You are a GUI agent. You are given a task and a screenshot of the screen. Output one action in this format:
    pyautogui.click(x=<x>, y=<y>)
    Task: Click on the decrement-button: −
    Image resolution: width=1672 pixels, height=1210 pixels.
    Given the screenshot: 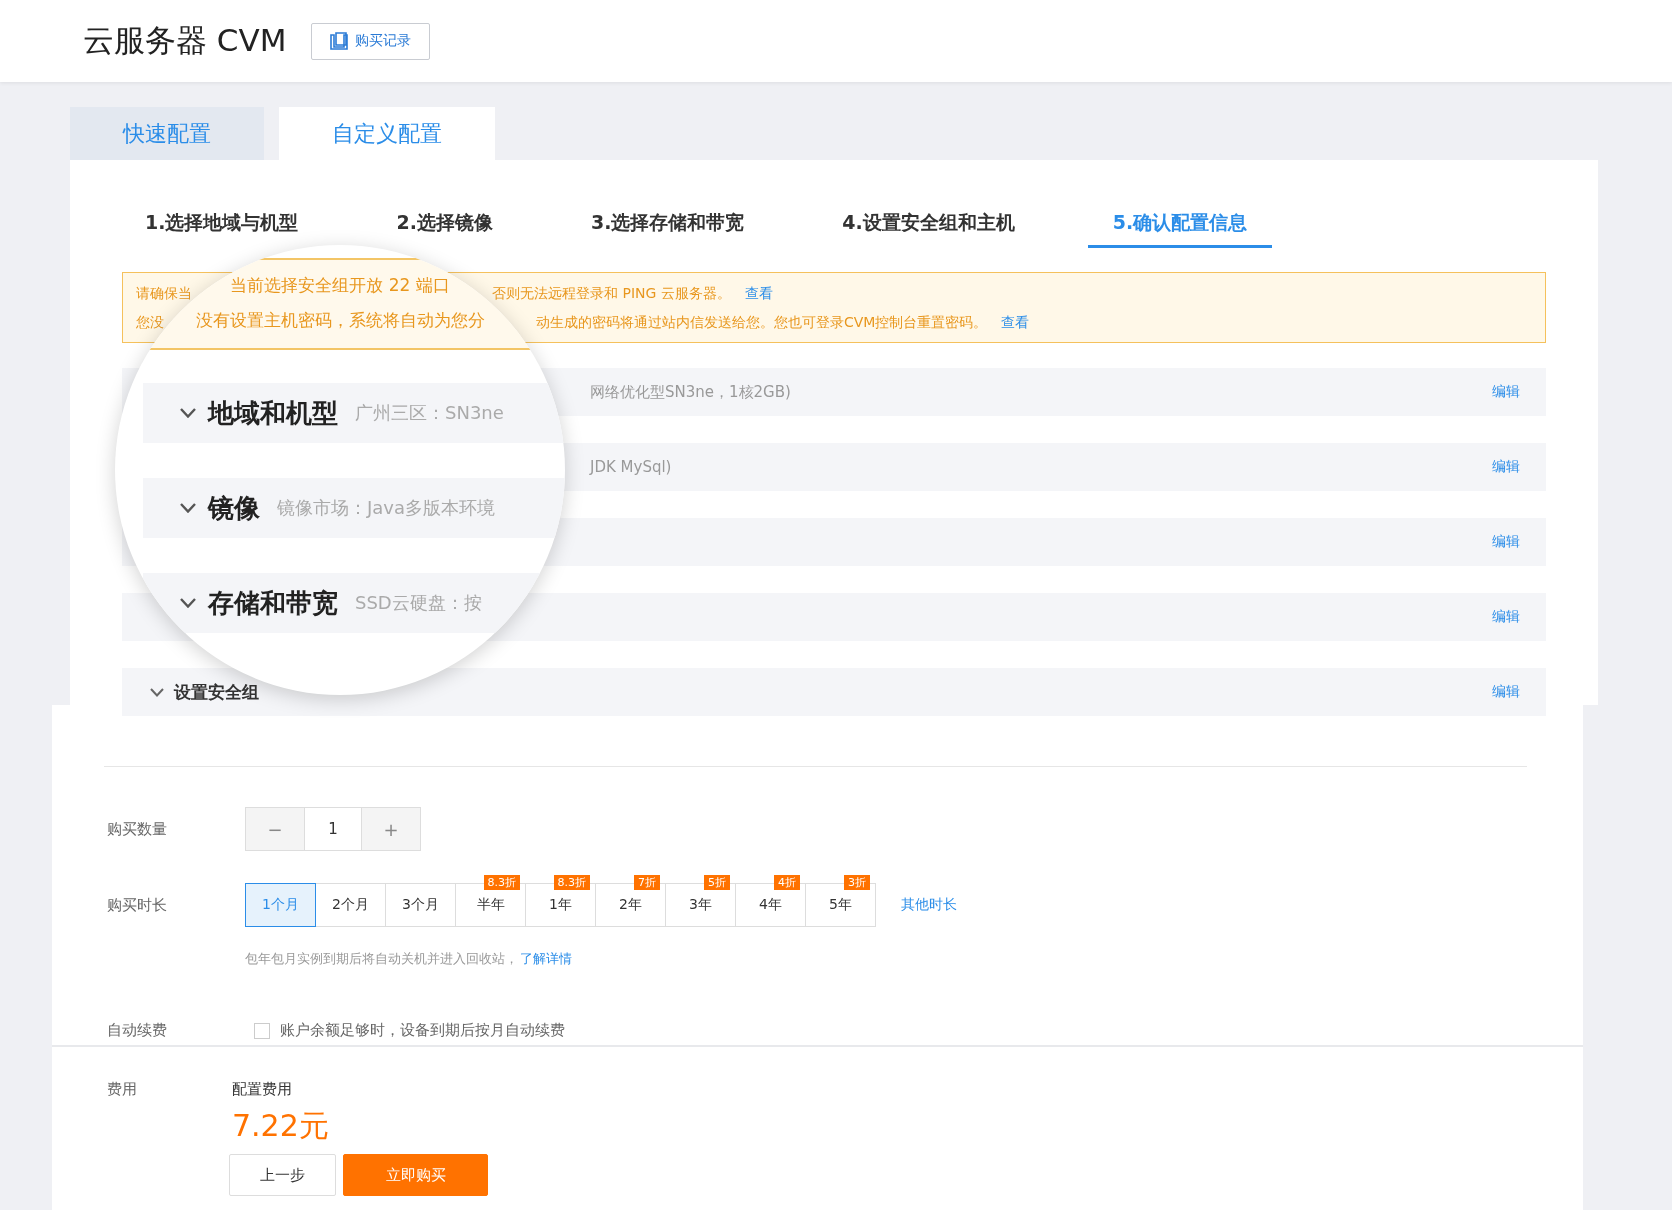 What is the action you would take?
    pyautogui.click(x=275, y=829)
    